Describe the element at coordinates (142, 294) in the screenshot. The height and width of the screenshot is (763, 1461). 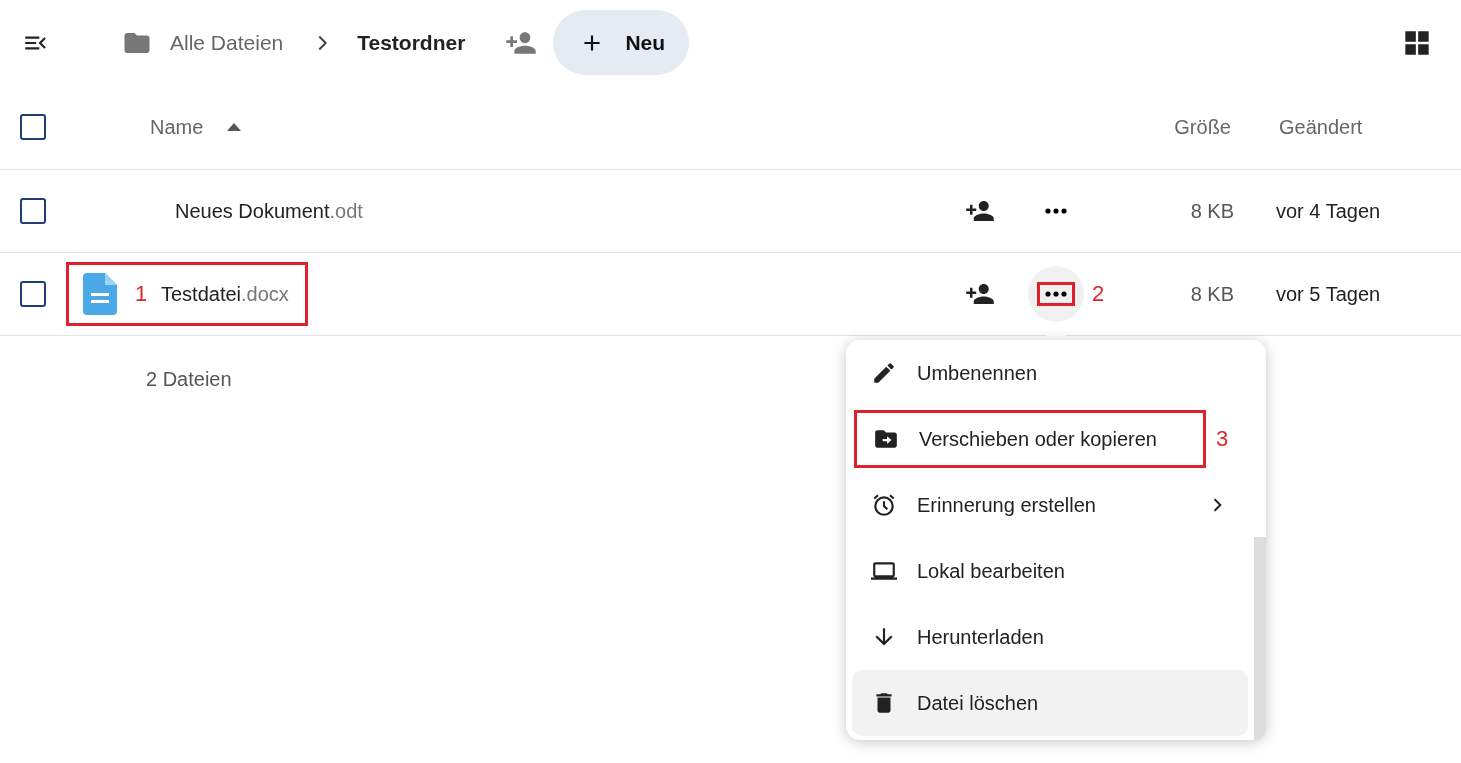
I see `callout-number: 1` at that location.